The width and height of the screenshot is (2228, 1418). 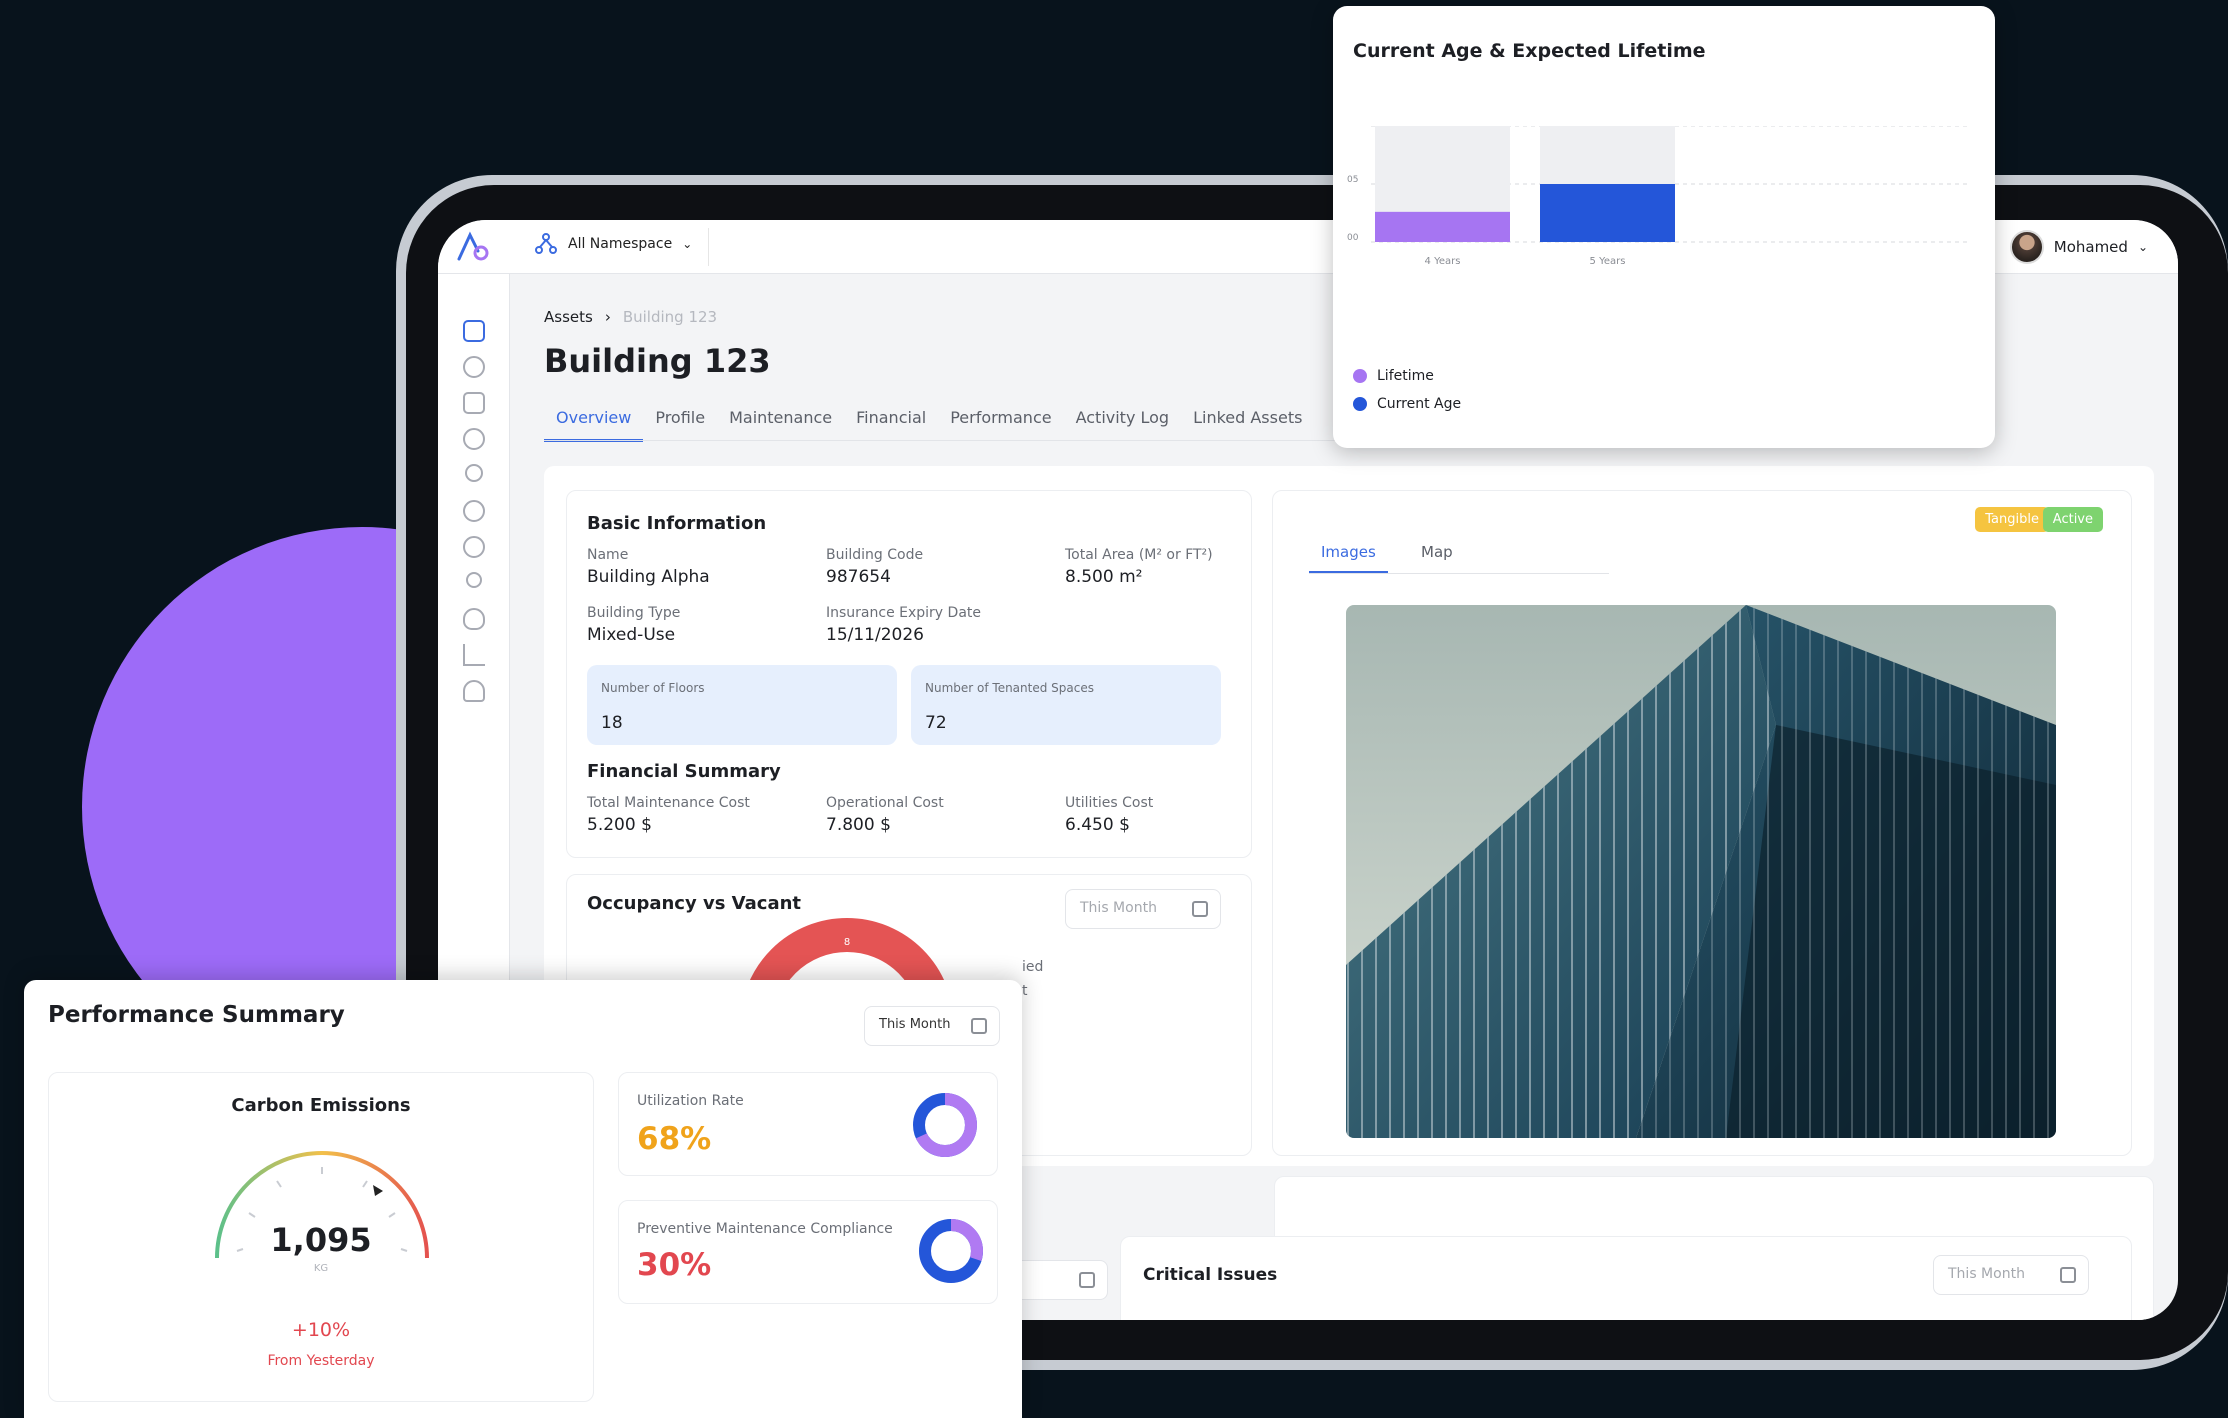 What do you see at coordinates (653, 688) in the screenshot?
I see `floors-label: Number of Floors` at bounding box center [653, 688].